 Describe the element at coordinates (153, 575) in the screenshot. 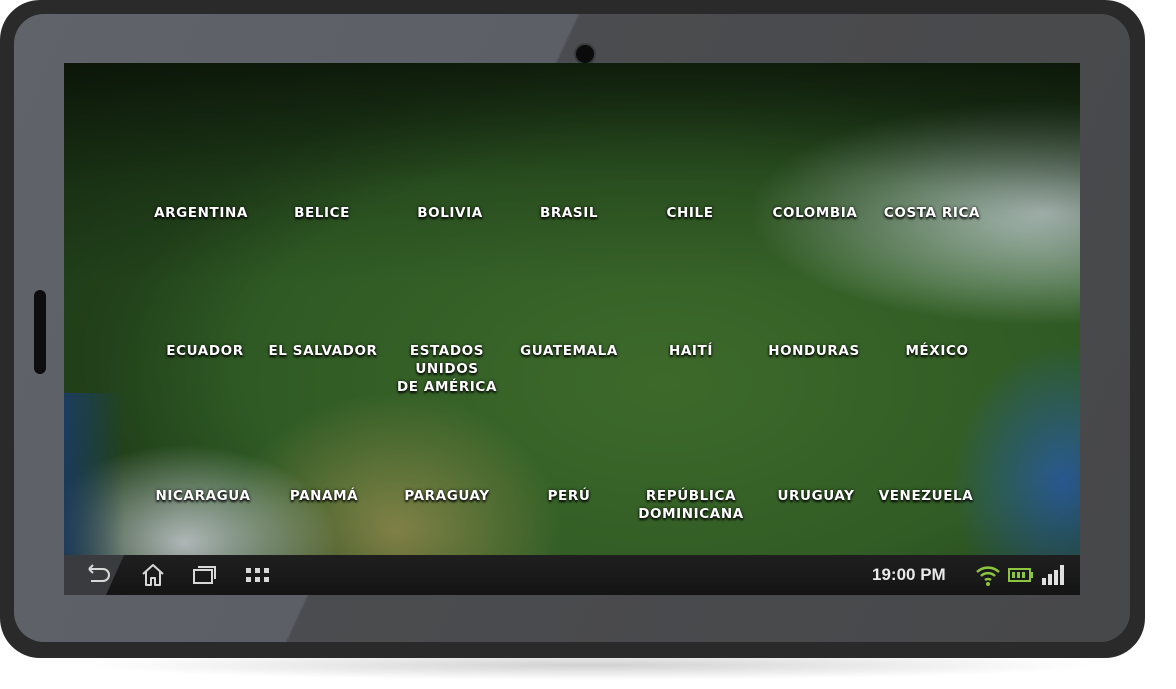

I see `home-icon` at that location.